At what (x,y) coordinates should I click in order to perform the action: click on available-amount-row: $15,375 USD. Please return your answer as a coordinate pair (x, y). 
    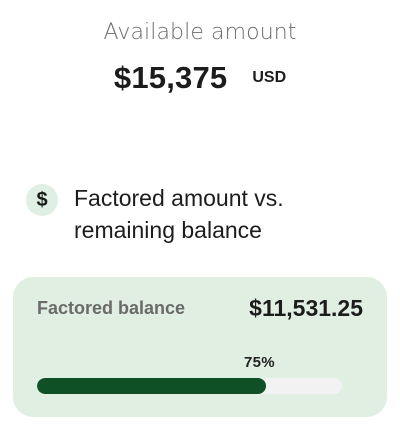
    Looking at the image, I should click on (200, 78).